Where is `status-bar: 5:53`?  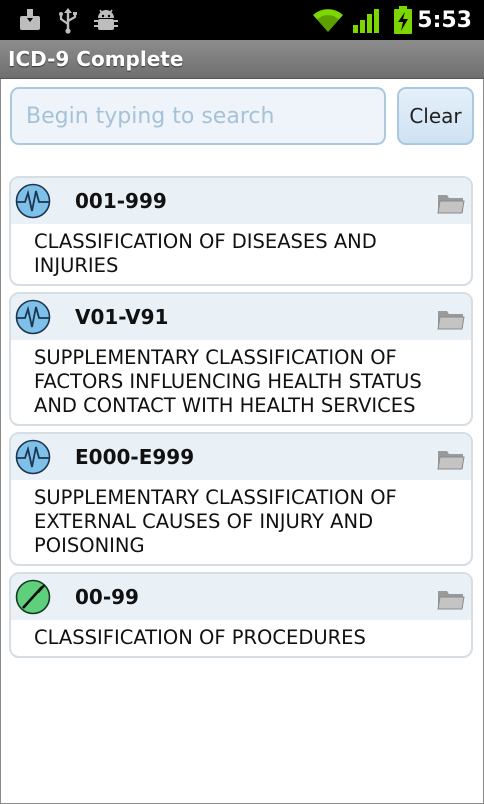 status-bar: 5:53 is located at coordinates (242, 20).